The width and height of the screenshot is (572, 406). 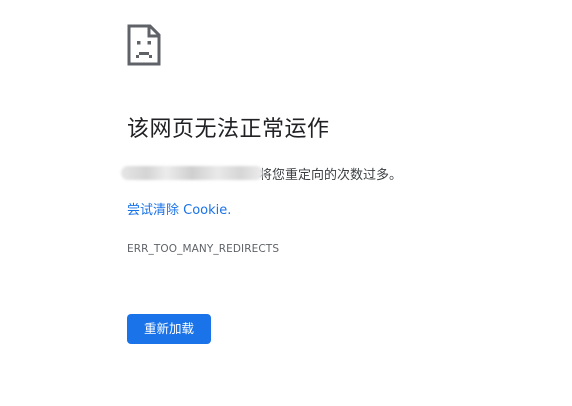 I want to click on redacted-hostname, so click(x=192, y=173).